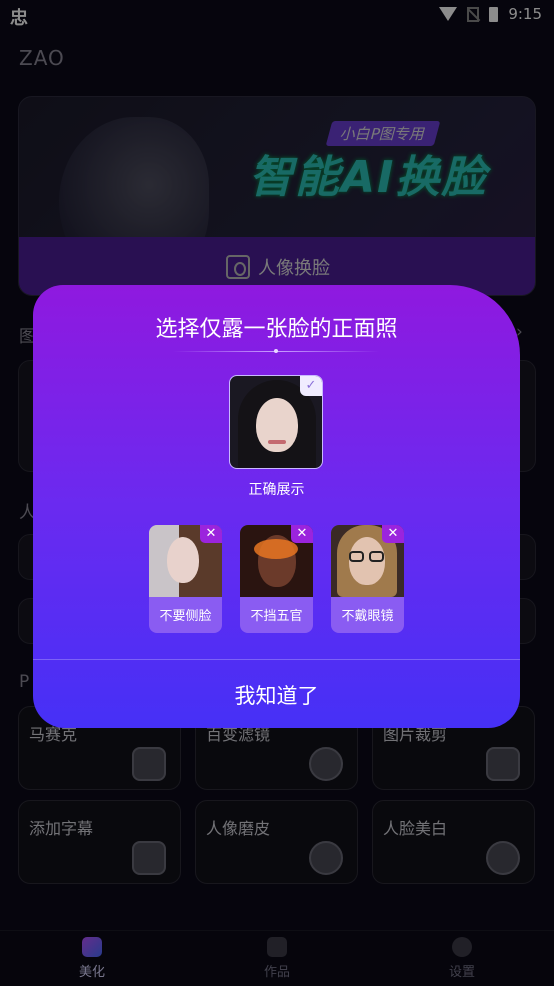 This screenshot has height=986, width=554. Describe the element at coordinates (277, 442) in the screenshot. I see `lips-shape` at that location.